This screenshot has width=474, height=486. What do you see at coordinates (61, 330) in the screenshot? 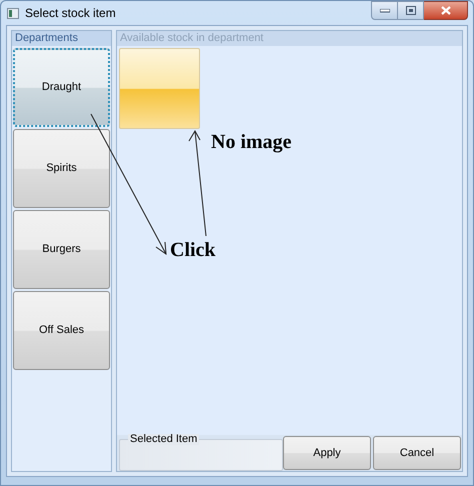
I see `department-button: Off Sales` at bounding box center [61, 330].